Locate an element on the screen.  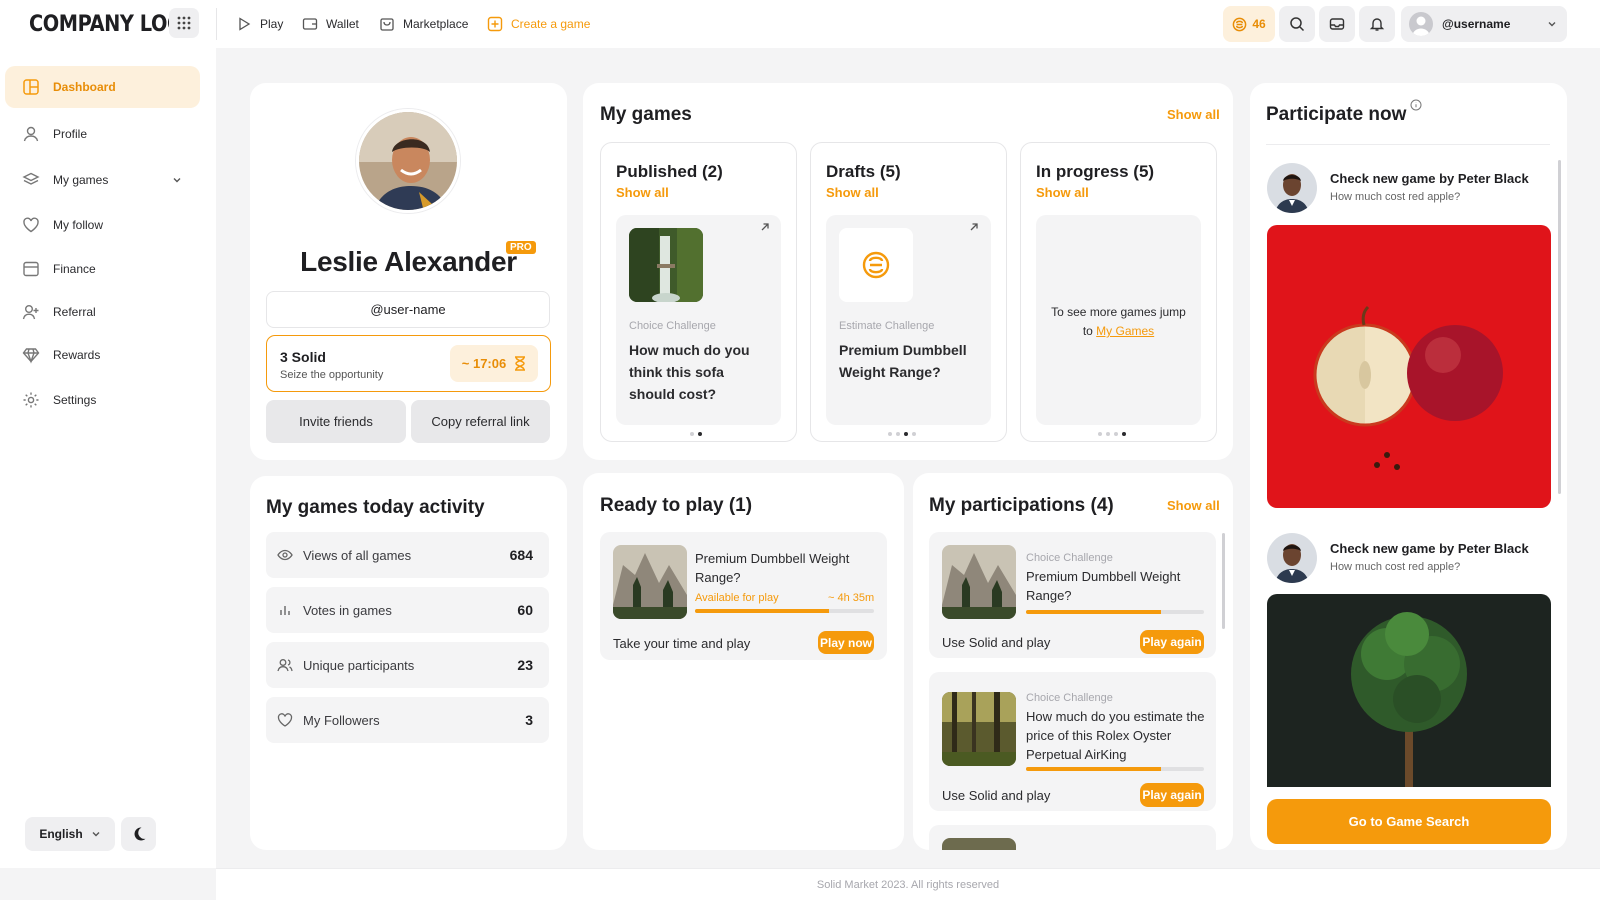
nav-play-label: Play is located at coordinates (272, 24).